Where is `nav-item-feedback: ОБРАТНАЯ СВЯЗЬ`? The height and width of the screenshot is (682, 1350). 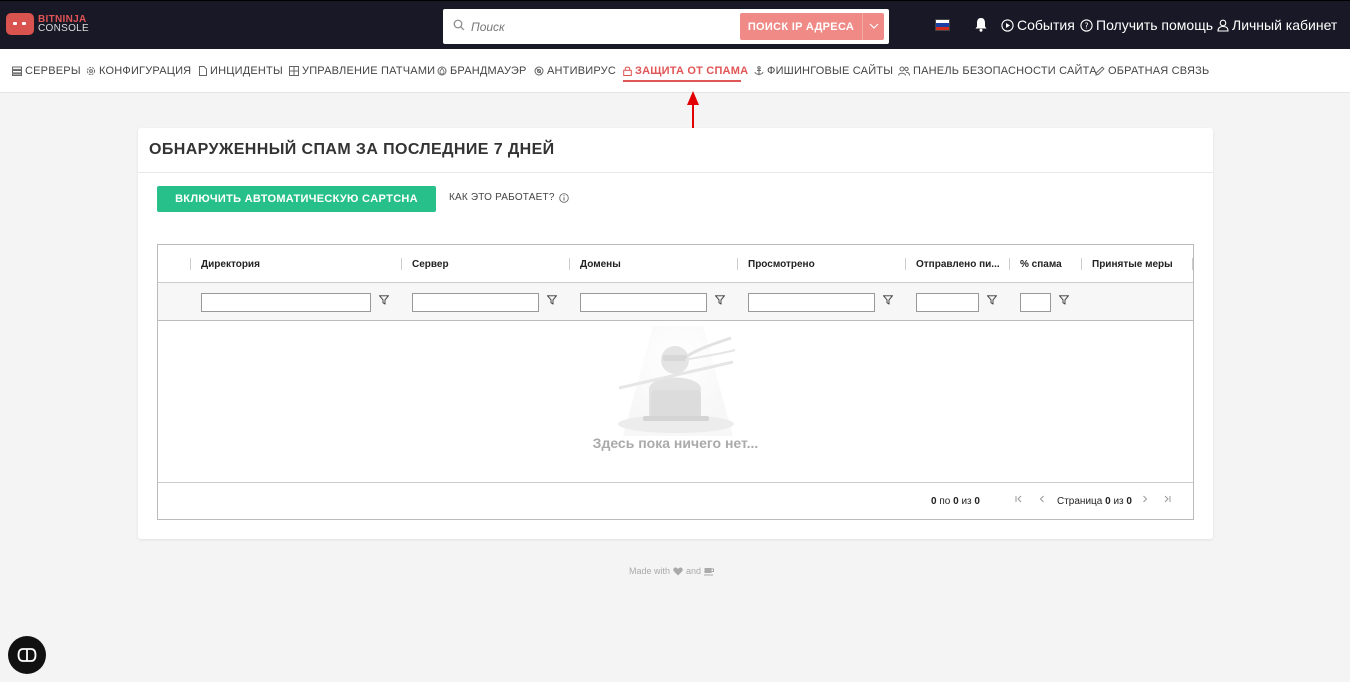
nav-item-feedback: ОБРАТНАЯ СВЯЗЬ is located at coordinates (1152, 71).